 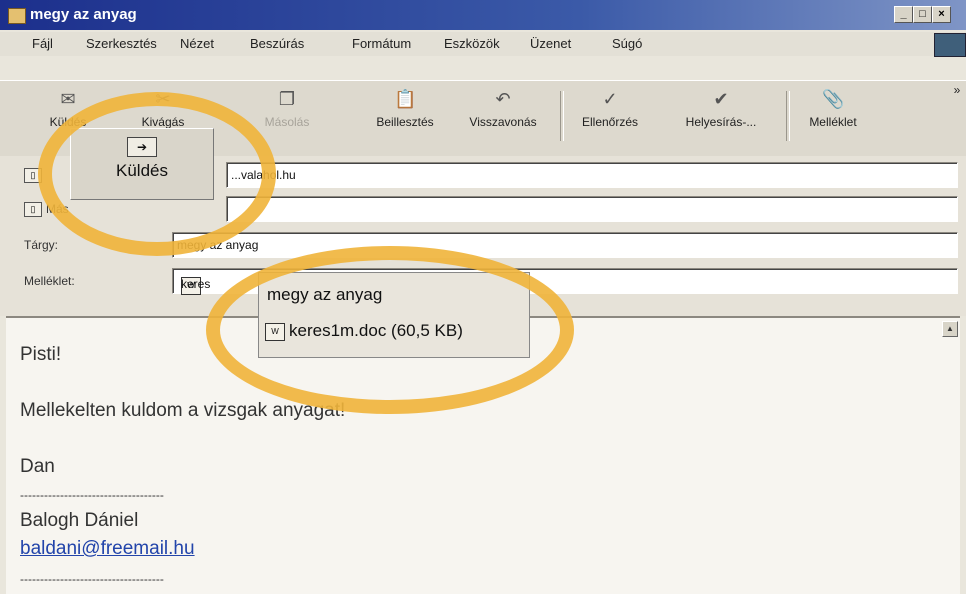 What do you see at coordinates (195, 284) in the screenshot?
I see `attachment-name: keres` at bounding box center [195, 284].